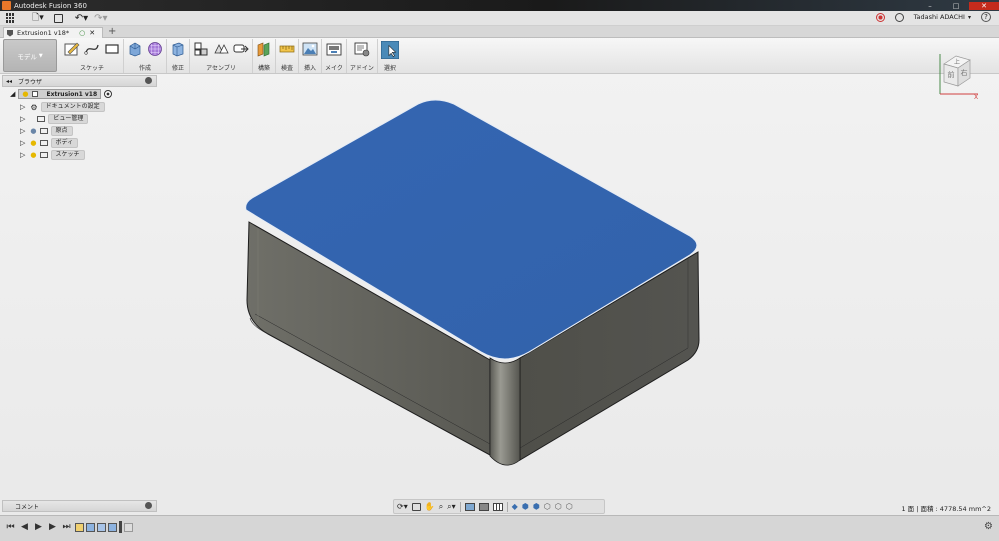 This screenshot has height=541, width=999. Describe the element at coordinates (451, 507) in the screenshot. I see `fit-zoom-icon: ⌕▾` at that location.